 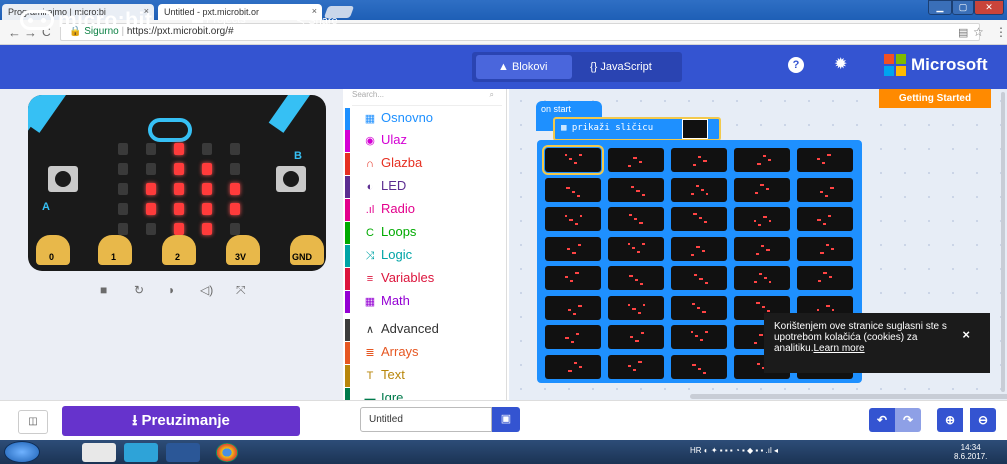 What do you see at coordinates (181, 421) in the screenshot?
I see `download-button: ⭳ Preuzimanje` at bounding box center [181, 421].